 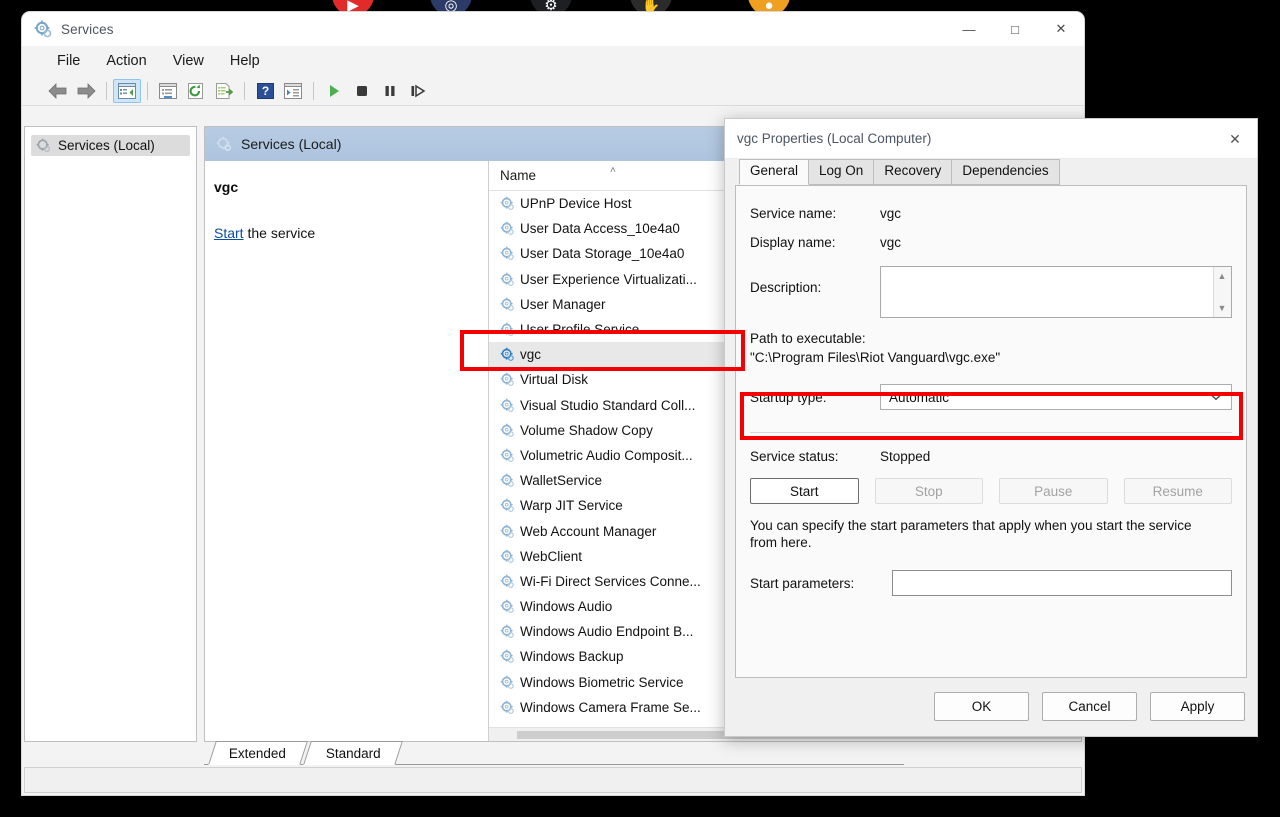 What do you see at coordinates (291, 144) in the screenshot?
I see `content-header-label: Services (Local)` at bounding box center [291, 144].